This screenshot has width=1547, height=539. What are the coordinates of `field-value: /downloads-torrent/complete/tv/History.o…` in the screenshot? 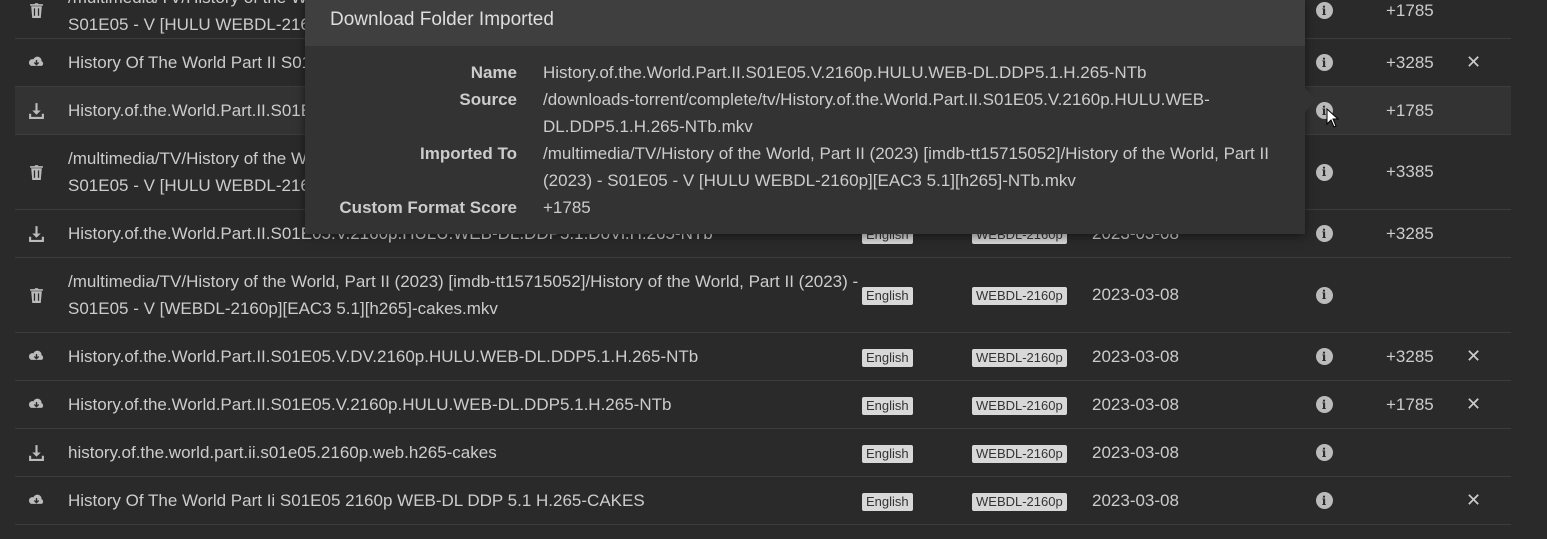 It's located at (876, 113).